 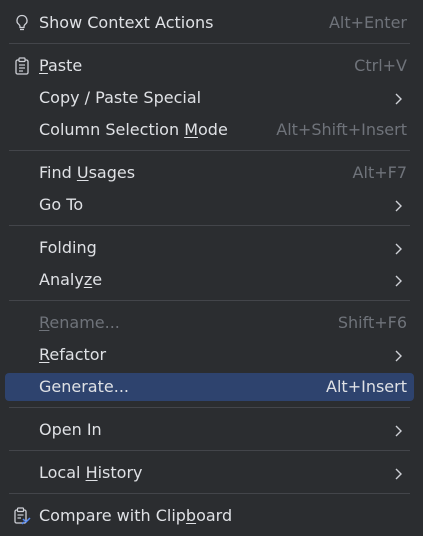 I want to click on menu-item-shortcut: Alt+F7, so click(x=379, y=172).